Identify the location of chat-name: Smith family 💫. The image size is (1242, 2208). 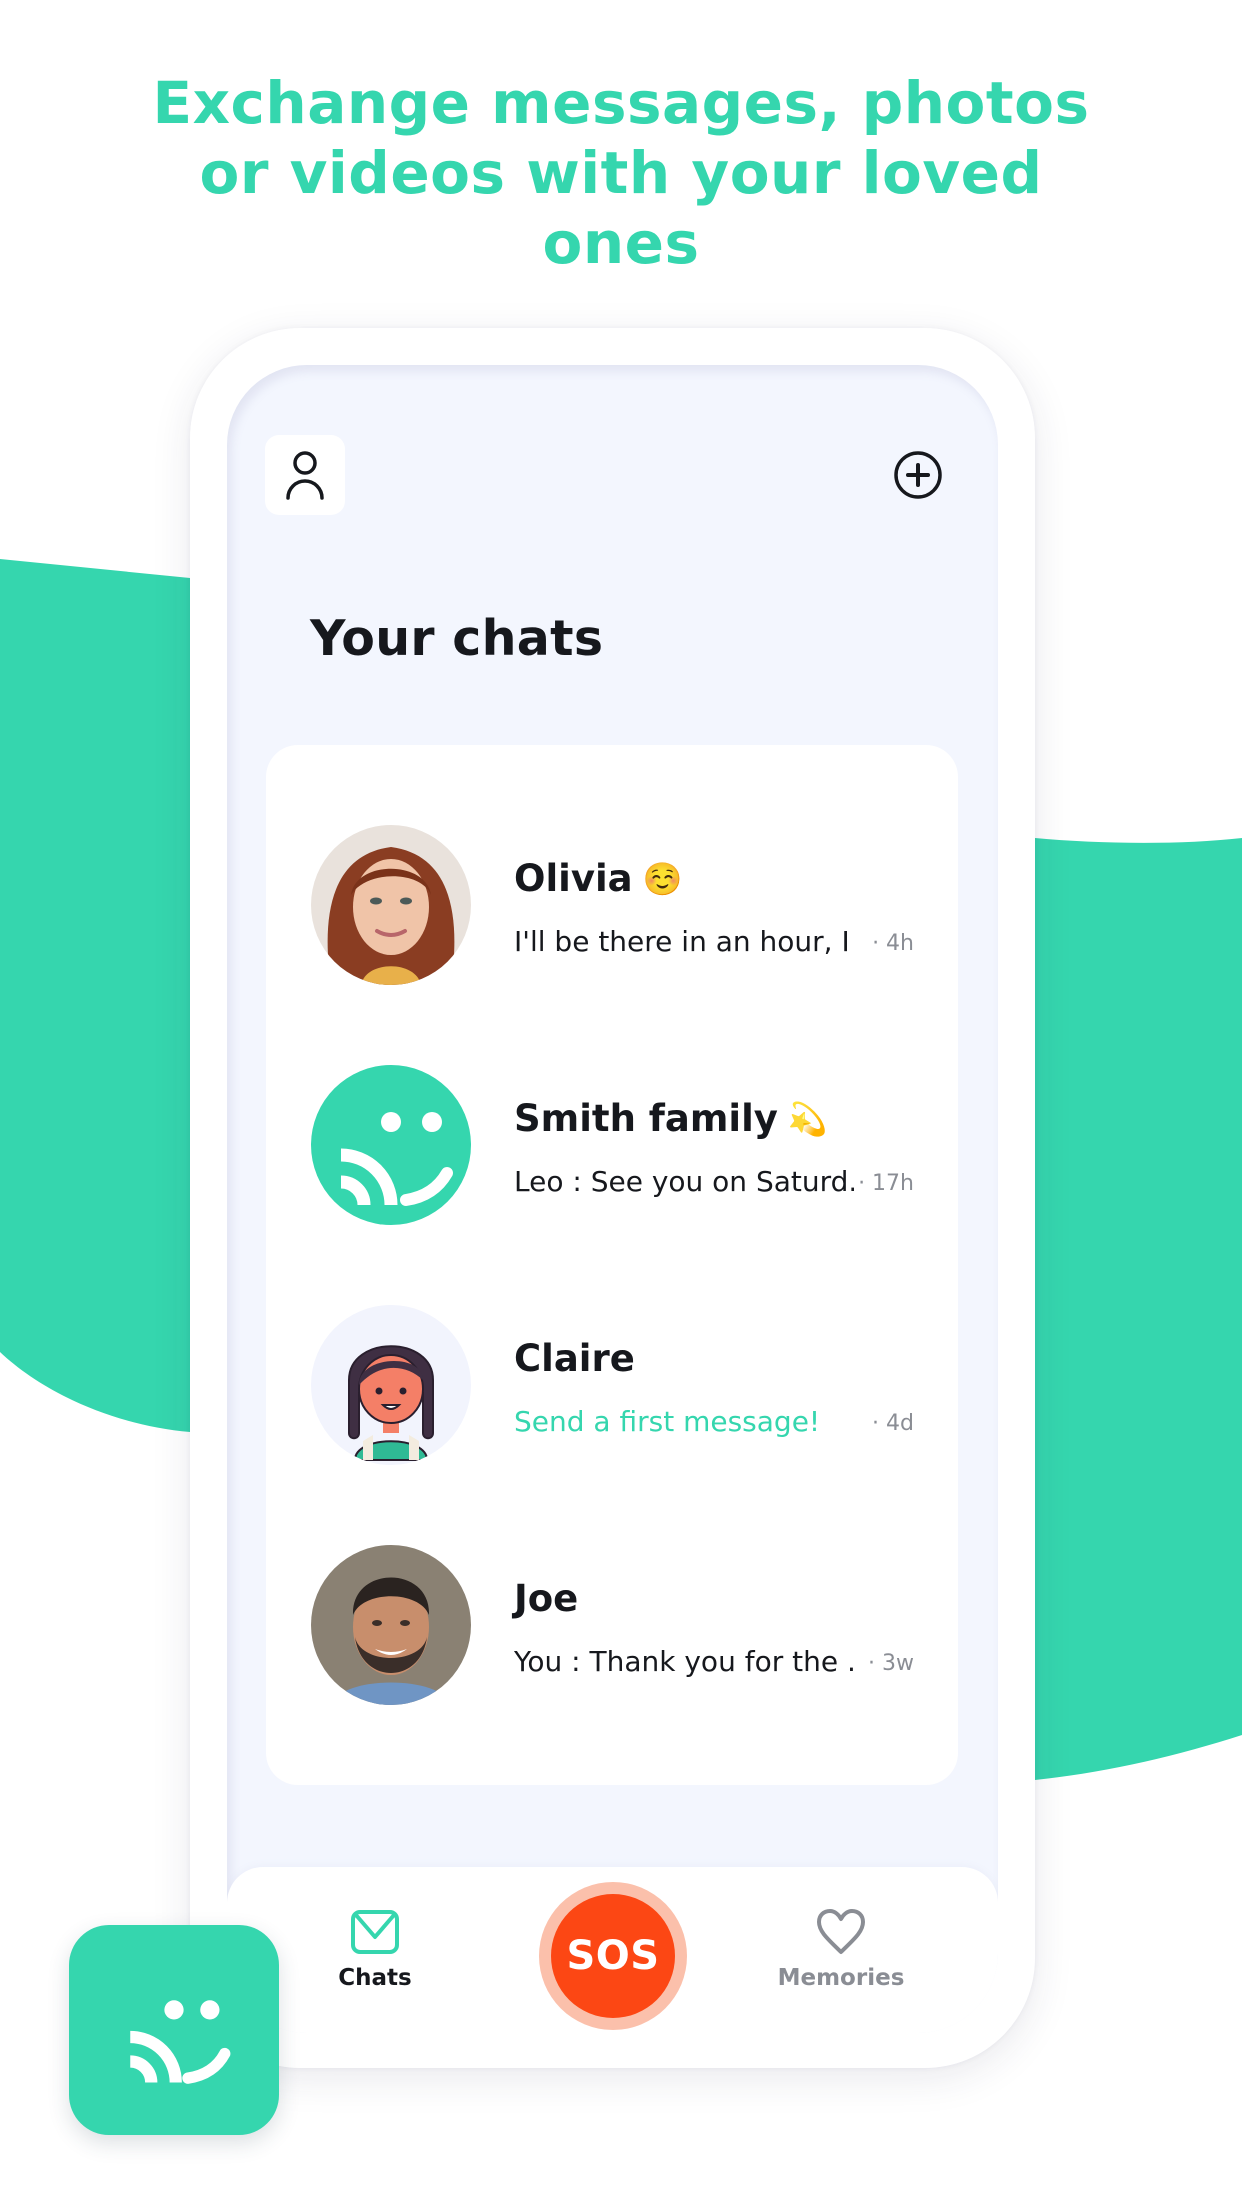
(671, 1118).